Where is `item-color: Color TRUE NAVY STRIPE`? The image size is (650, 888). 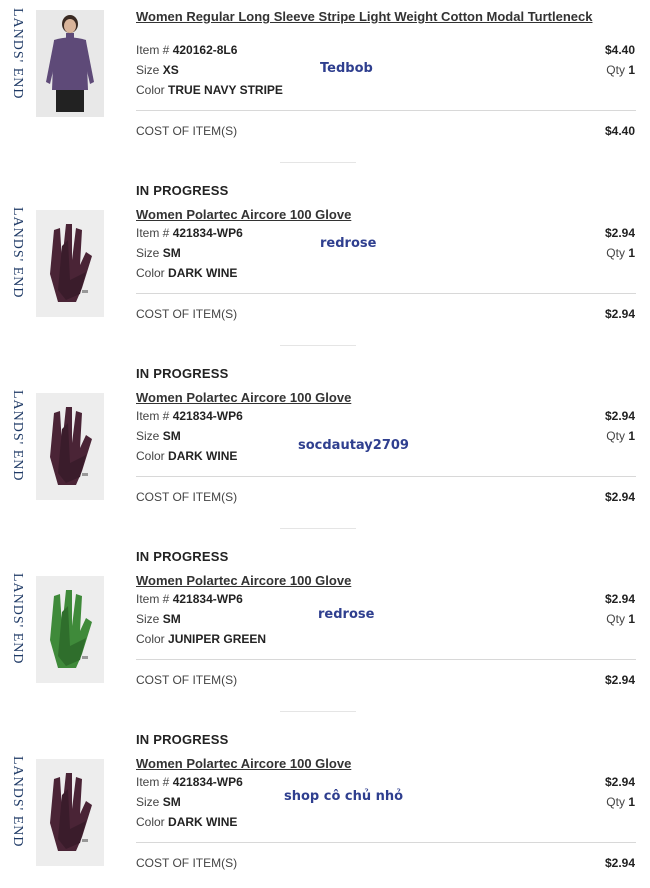 item-color: Color TRUE NAVY STRIPE is located at coordinates (209, 90).